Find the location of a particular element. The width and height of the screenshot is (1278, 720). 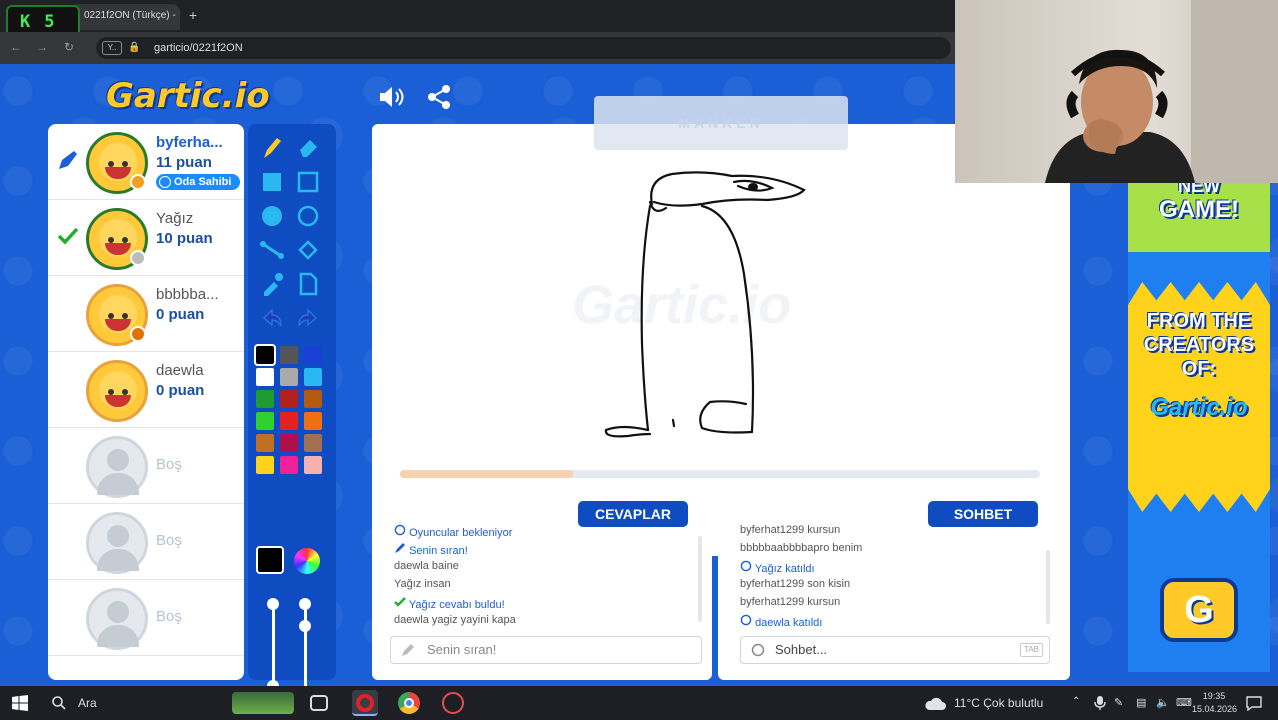

clock-date: 15.04.2026 is located at coordinates (1214, 709).